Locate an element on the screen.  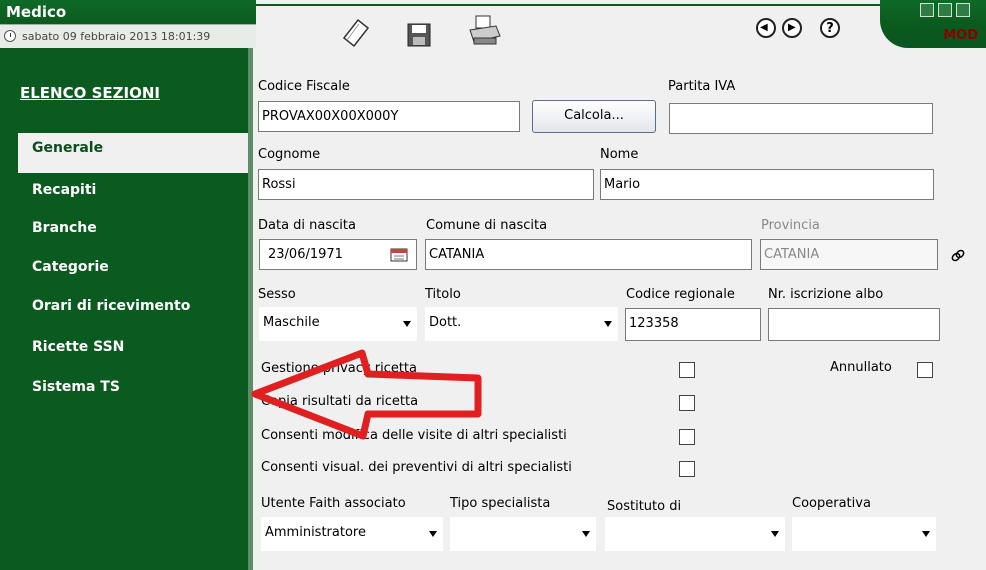
sidebar-item-sistema-ts: Sistema TS is located at coordinates (76, 387).